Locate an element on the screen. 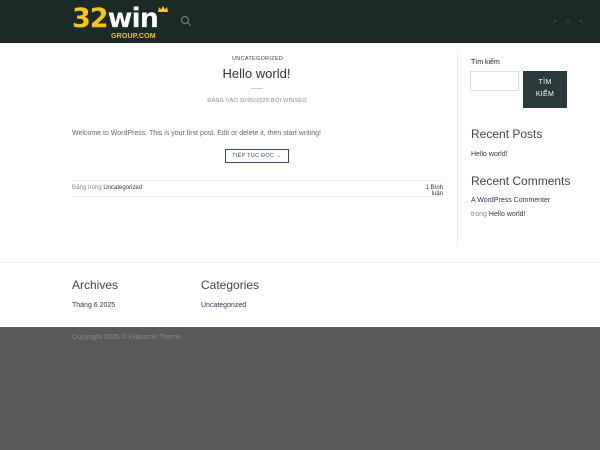 This screenshot has height=450, width=600. post-meta: ĐĂNG VÀO 30/06/2025 BỞI WINSEO is located at coordinates (257, 101).